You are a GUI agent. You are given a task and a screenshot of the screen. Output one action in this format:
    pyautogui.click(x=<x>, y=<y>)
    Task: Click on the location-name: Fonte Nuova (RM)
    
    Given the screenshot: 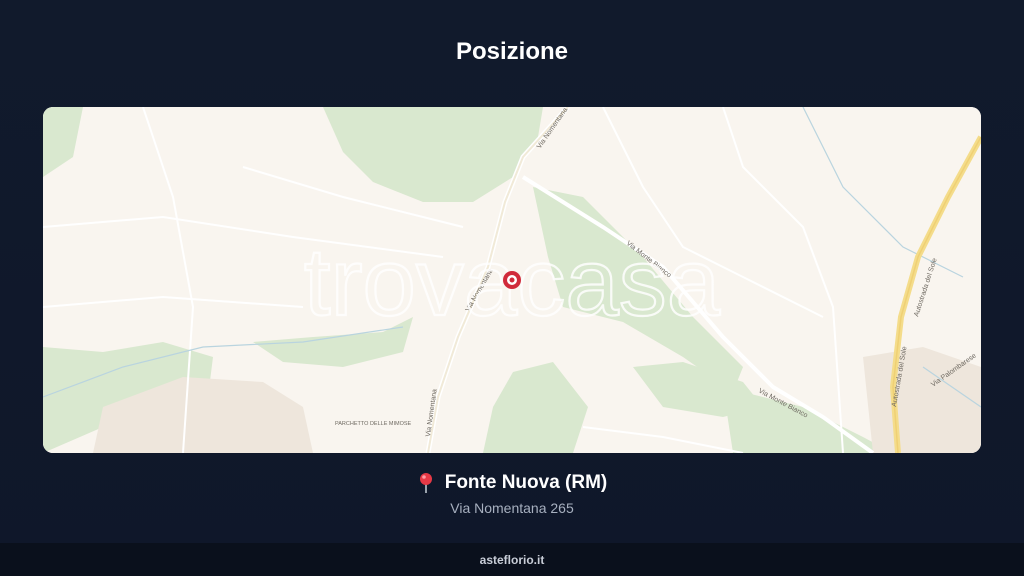 What is the action you would take?
    pyautogui.click(x=526, y=482)
    